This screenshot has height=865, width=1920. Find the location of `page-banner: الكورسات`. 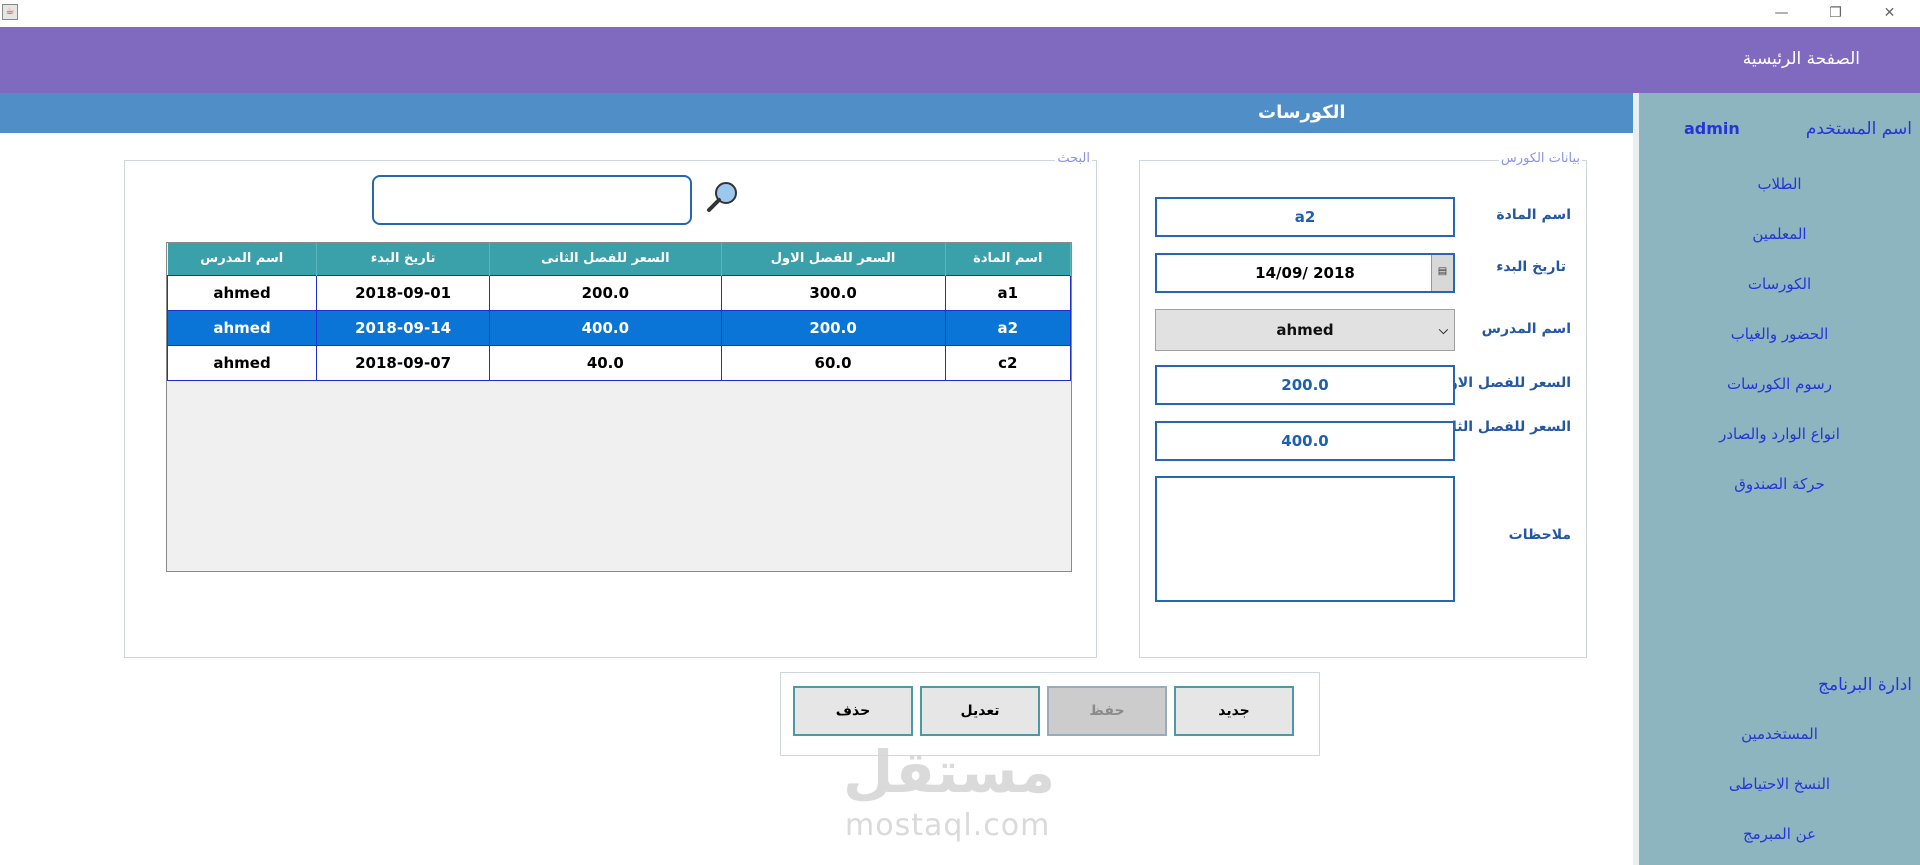

page-banner: الكورسات is located at coordinates (816, 113).